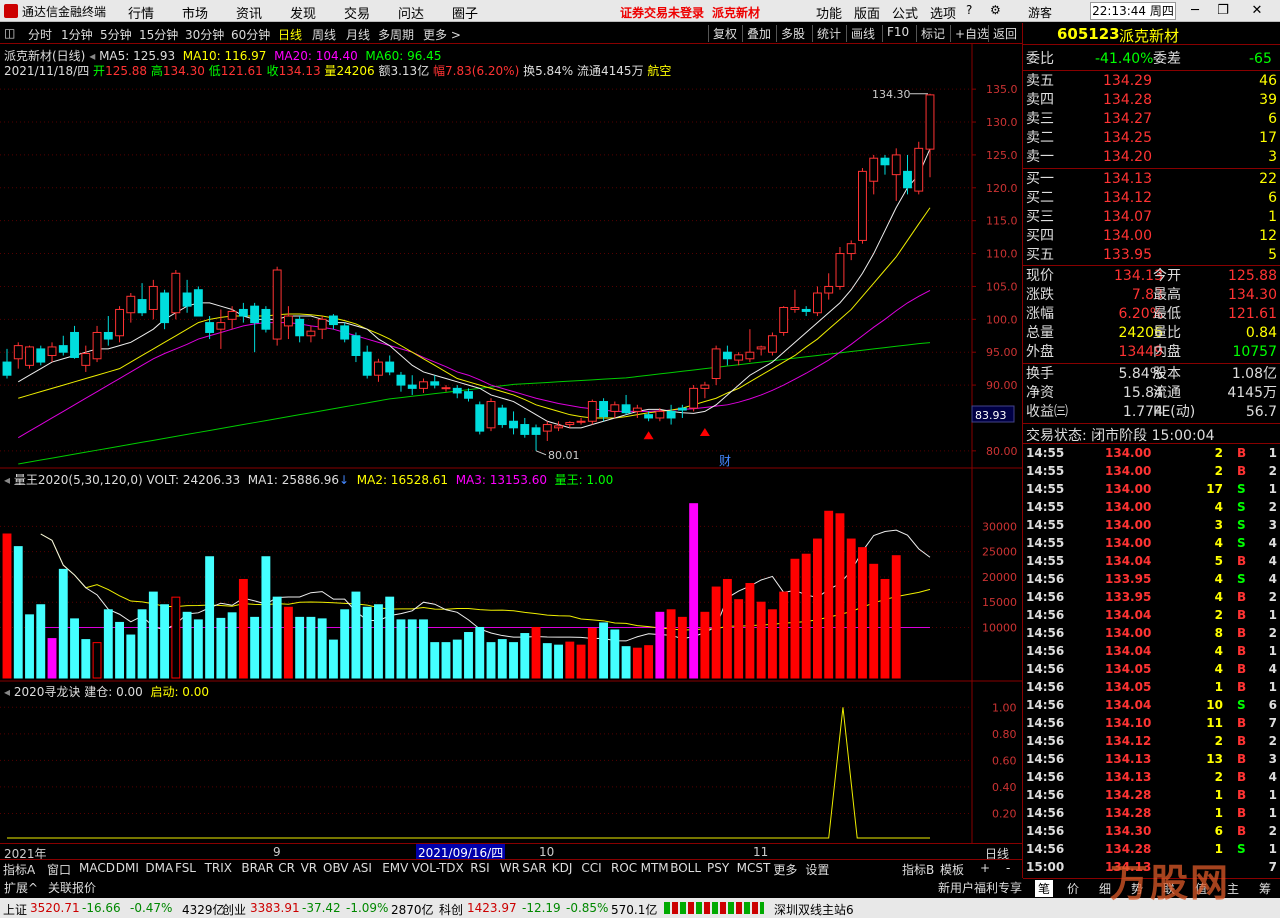  What do you see at coordinates (15, 909) in the screenshot?
I see `sh-index-label: 上证` at bounding box center [15, 909].